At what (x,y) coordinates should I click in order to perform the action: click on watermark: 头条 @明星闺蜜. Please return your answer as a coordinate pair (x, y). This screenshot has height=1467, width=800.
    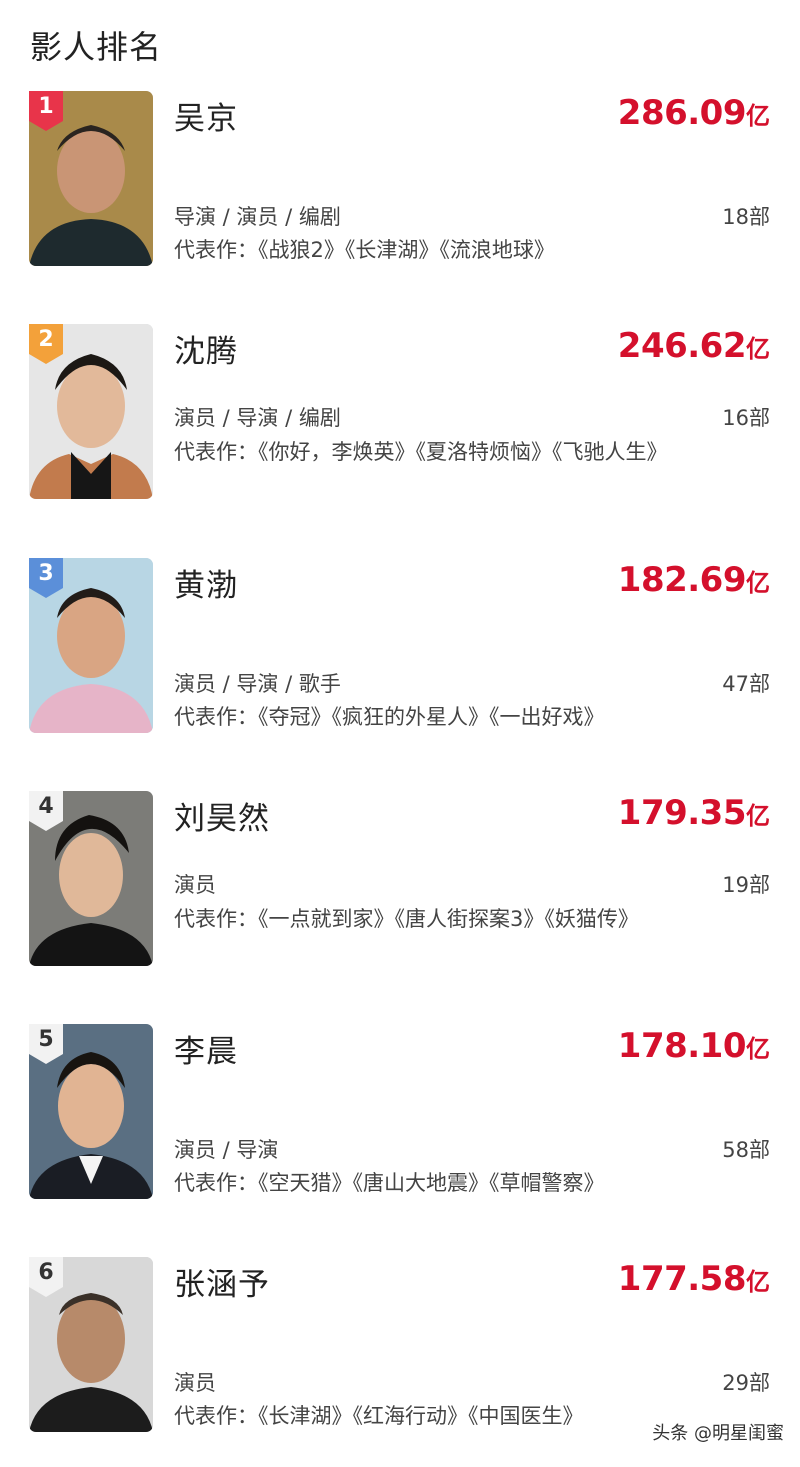
    Looking at the image, I should click on (718, 1432).